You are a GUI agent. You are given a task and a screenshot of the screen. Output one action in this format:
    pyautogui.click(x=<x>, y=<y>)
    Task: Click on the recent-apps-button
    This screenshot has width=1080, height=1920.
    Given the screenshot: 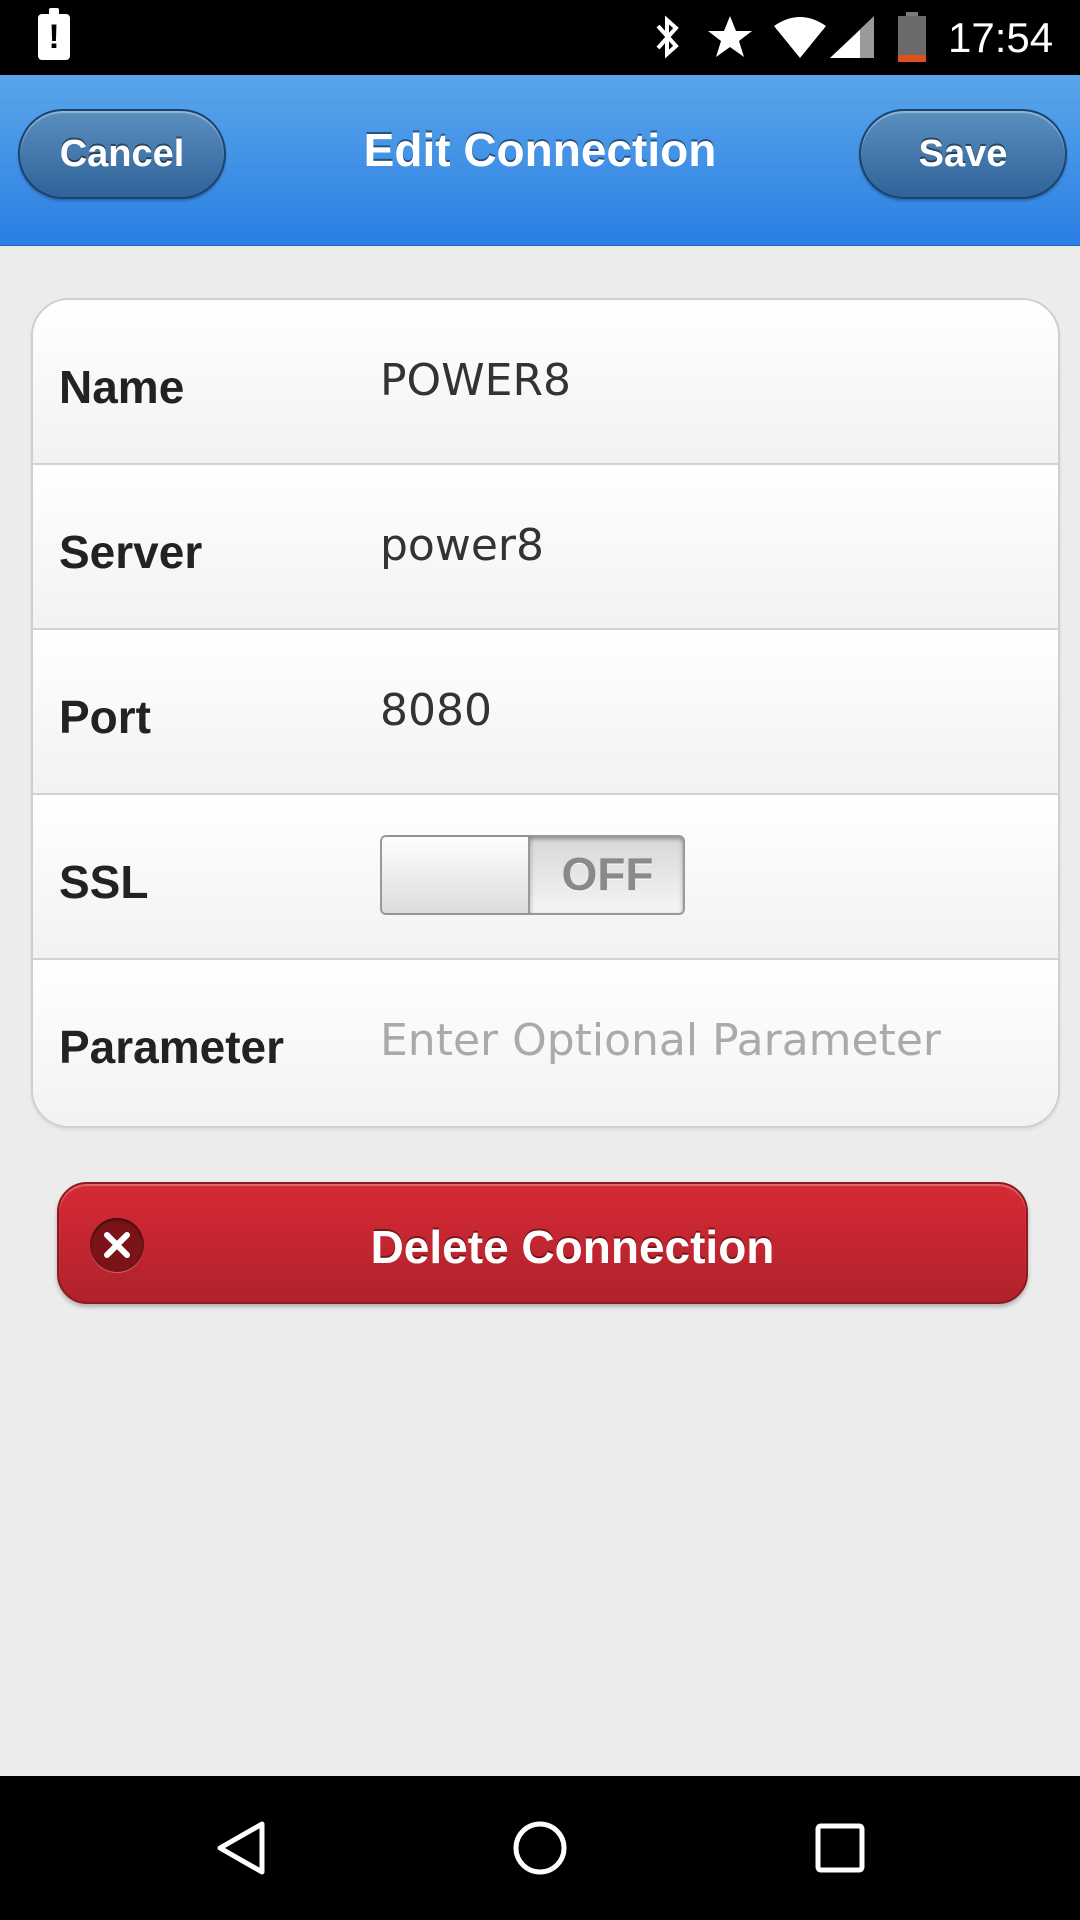 What is the action you would take?
    pyautogui.click(x=840, y=1848)
    